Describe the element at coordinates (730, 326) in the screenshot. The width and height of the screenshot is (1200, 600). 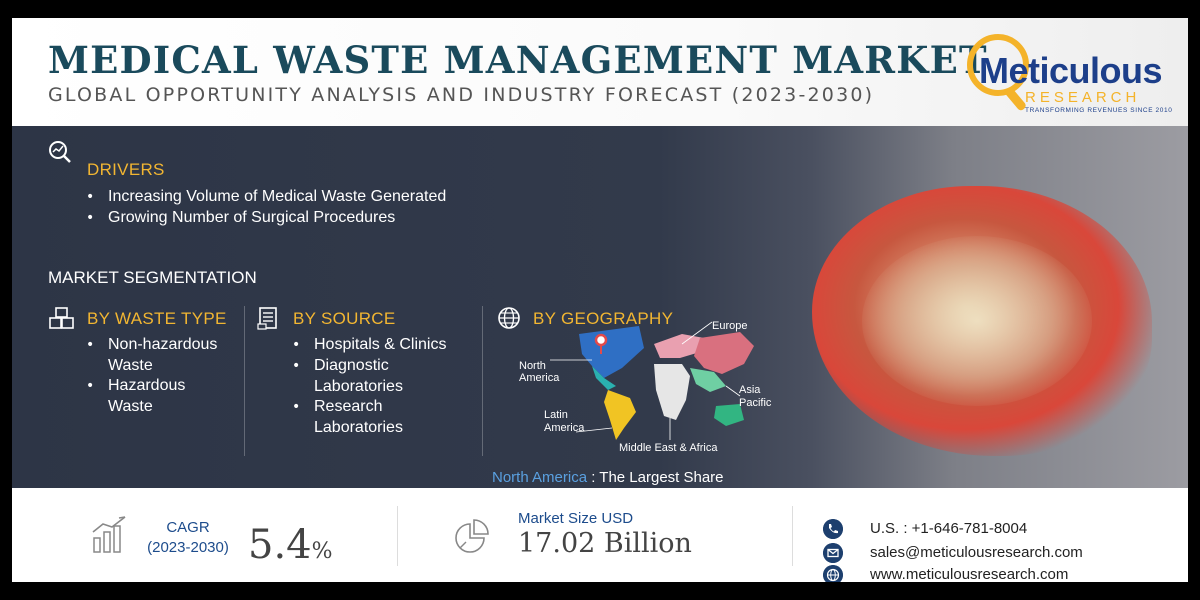
I see `map-label-europe: Europe` at that location.